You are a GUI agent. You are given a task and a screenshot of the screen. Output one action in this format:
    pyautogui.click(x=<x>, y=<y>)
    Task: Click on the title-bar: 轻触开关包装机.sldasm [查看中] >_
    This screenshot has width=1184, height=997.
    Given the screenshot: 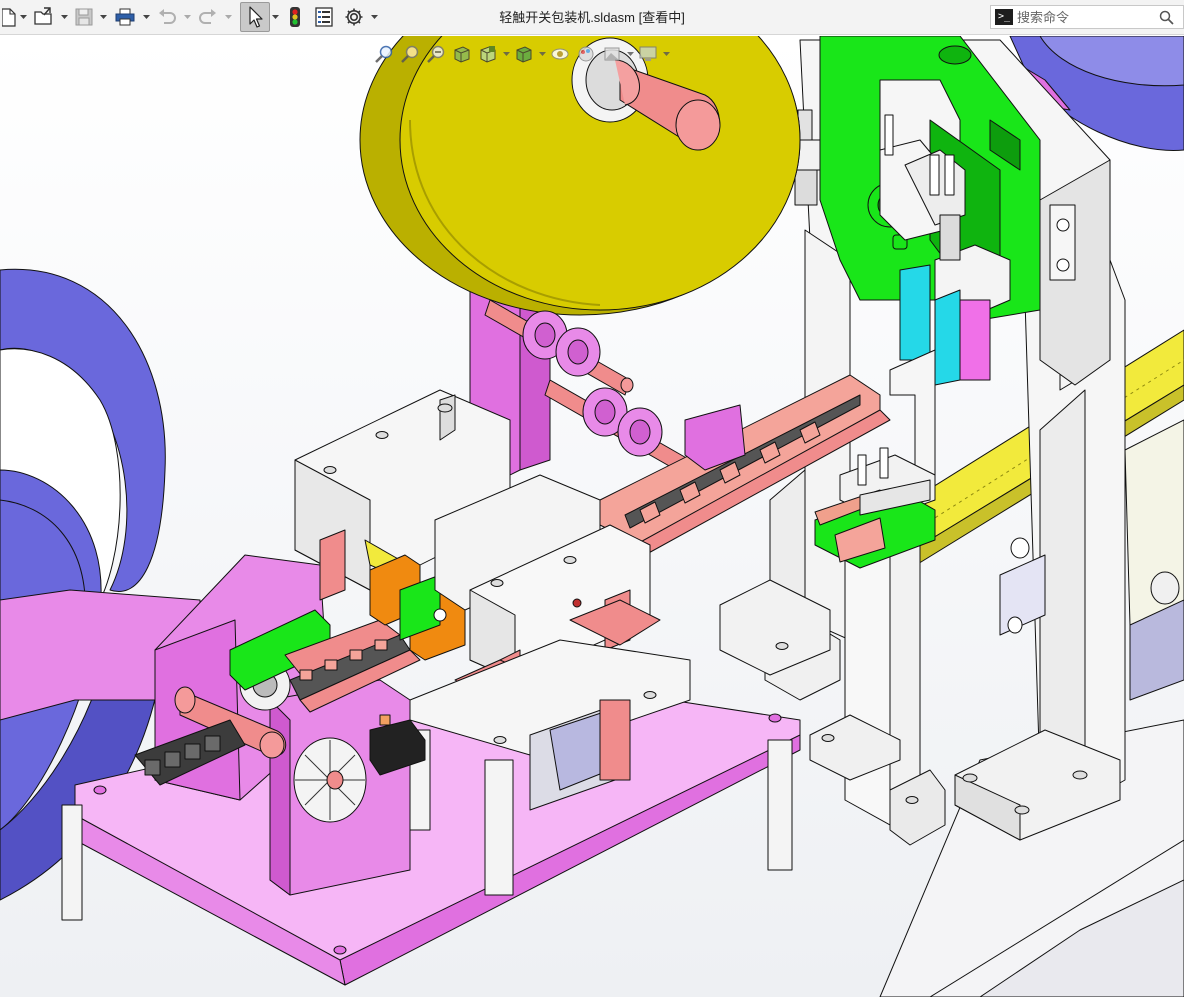 What is the action you would take?
    pyautogui.click(x=592, y=17)
    